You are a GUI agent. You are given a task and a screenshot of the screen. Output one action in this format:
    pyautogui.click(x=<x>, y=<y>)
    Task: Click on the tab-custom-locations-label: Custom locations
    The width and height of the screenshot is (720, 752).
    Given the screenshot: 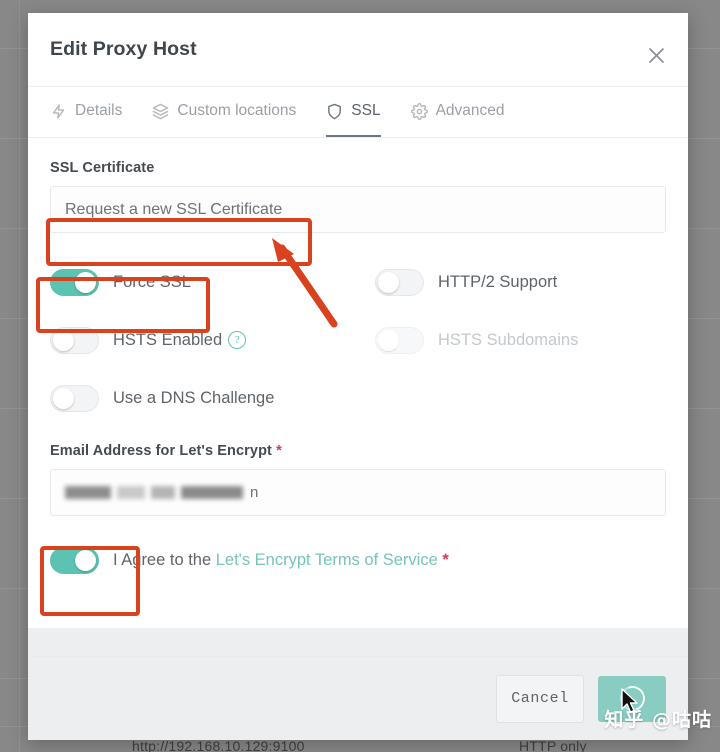 What is the action you would take?
    pyautogui.click(x=237, y=110)
    